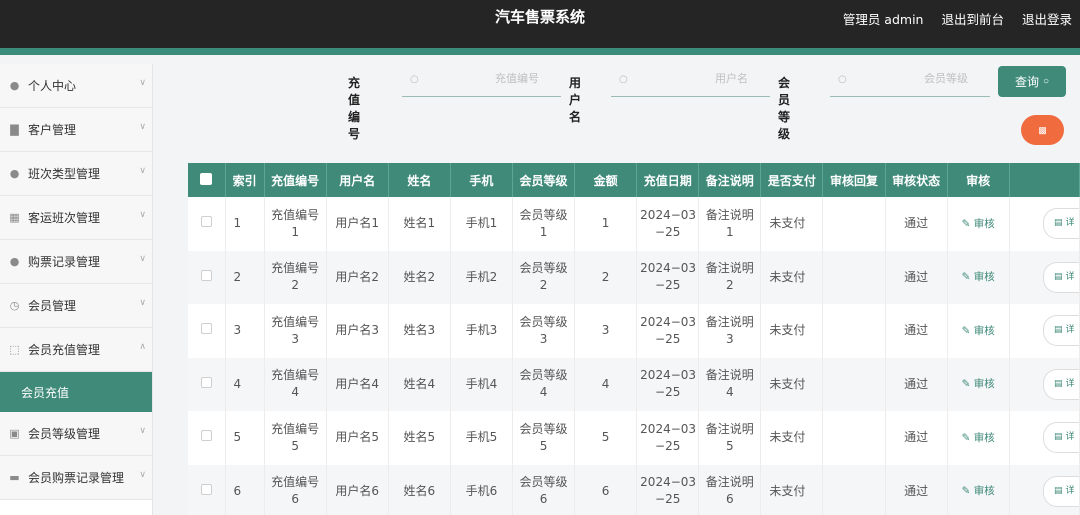  What do you see at coordinates (419, 180) in the screenshot?
I see `column-header: 姓名` at bounding box center [419, 180].